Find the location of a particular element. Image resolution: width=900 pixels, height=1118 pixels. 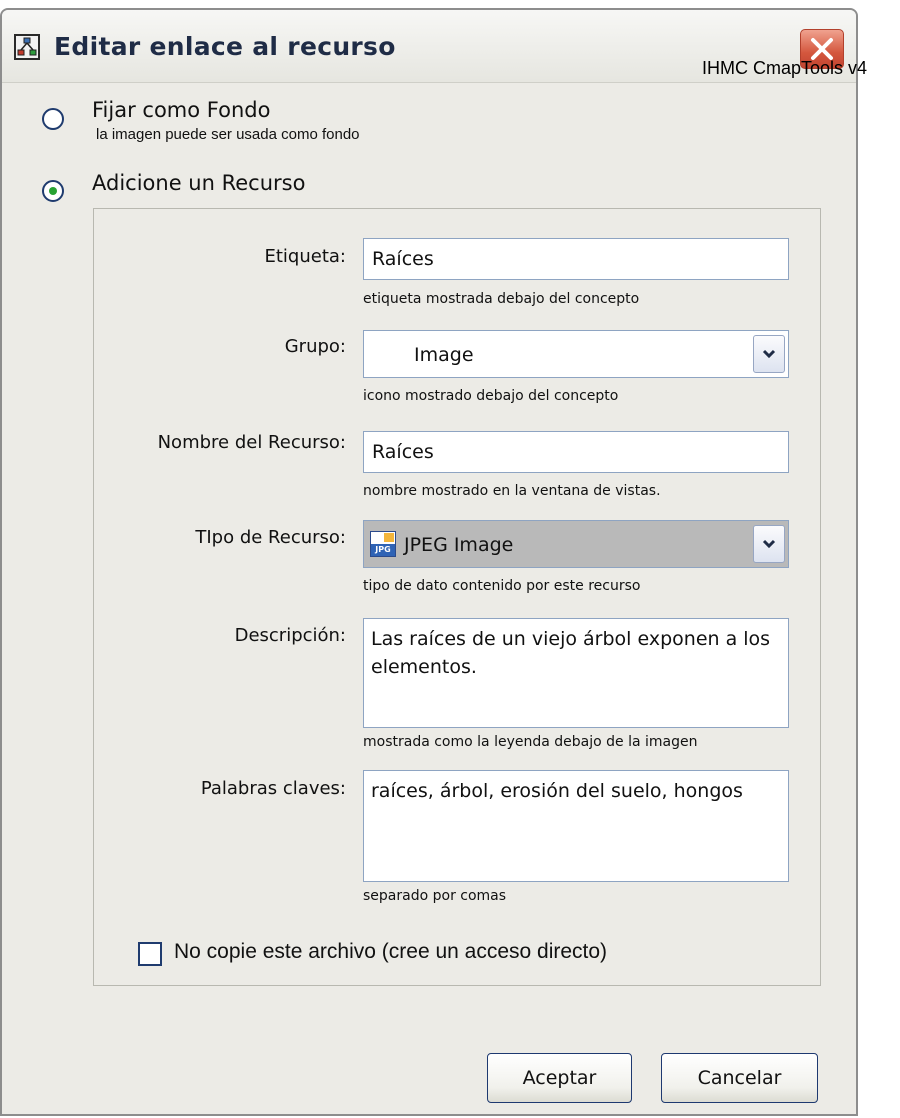

grupo-value: Image is located at coordinates (444, 355).